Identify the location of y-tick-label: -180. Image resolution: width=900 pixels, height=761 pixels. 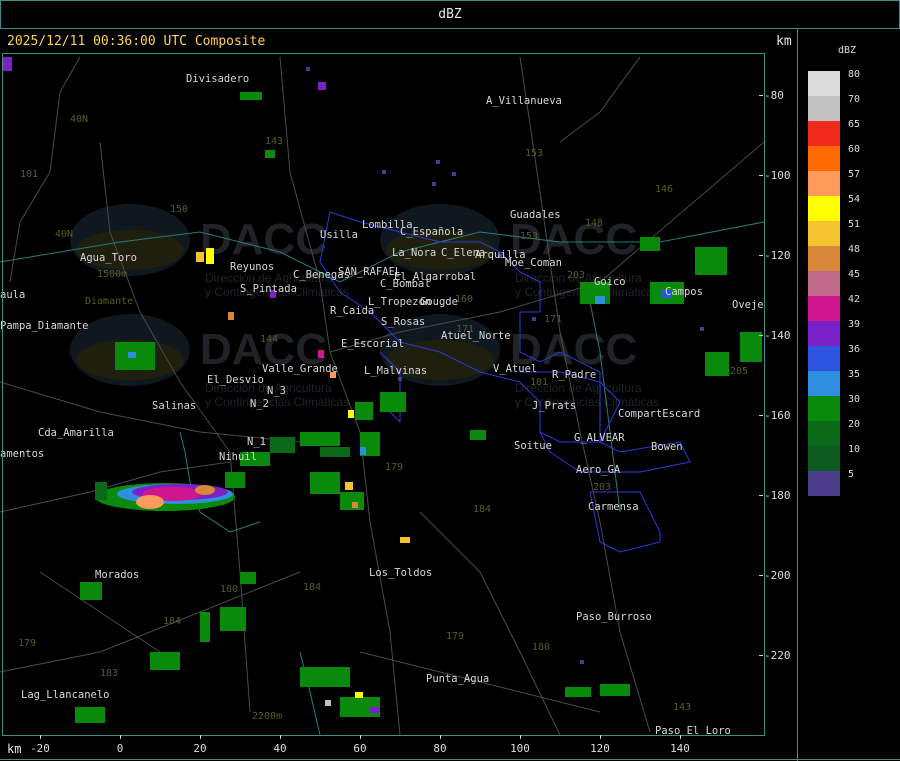
(777, 495).